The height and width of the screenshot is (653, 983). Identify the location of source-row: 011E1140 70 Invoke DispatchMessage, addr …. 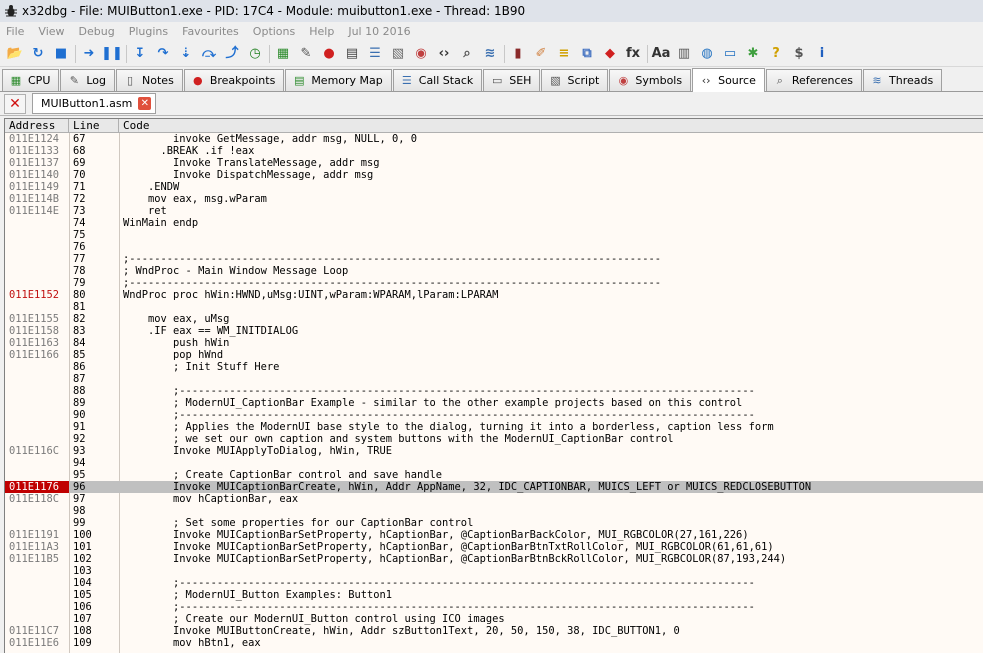
(494, 175).